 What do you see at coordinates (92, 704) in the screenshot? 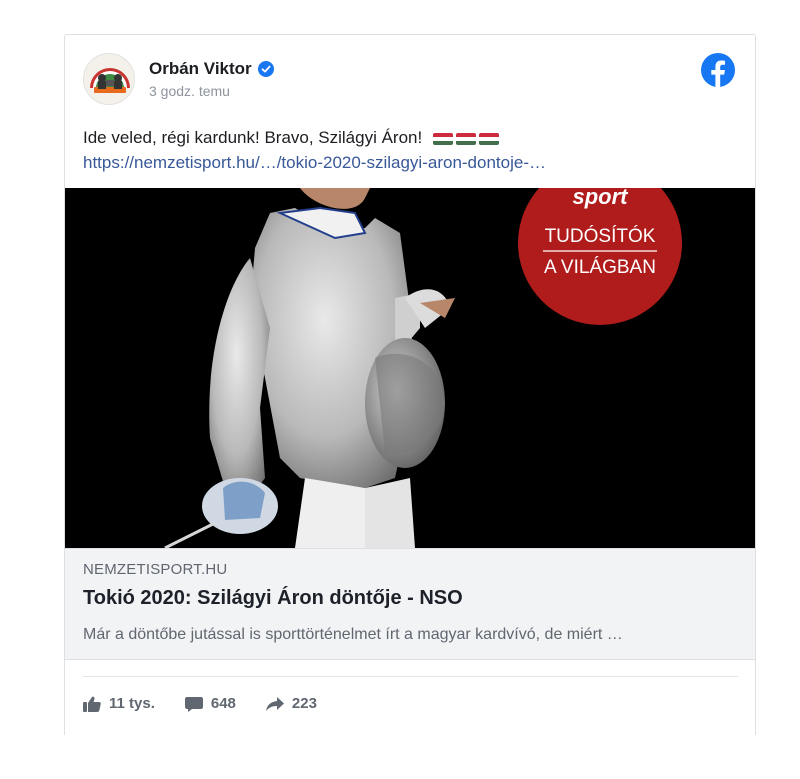
I see `thumbs-up-icon` at bounding box center [92, 704].